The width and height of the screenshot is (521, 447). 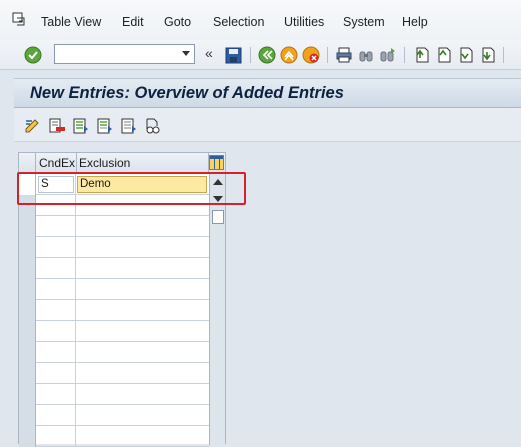 What do you see at coordinates (488, 55) in the screenshot?
I see `last-page-icon` at bounding box center [488, 55].